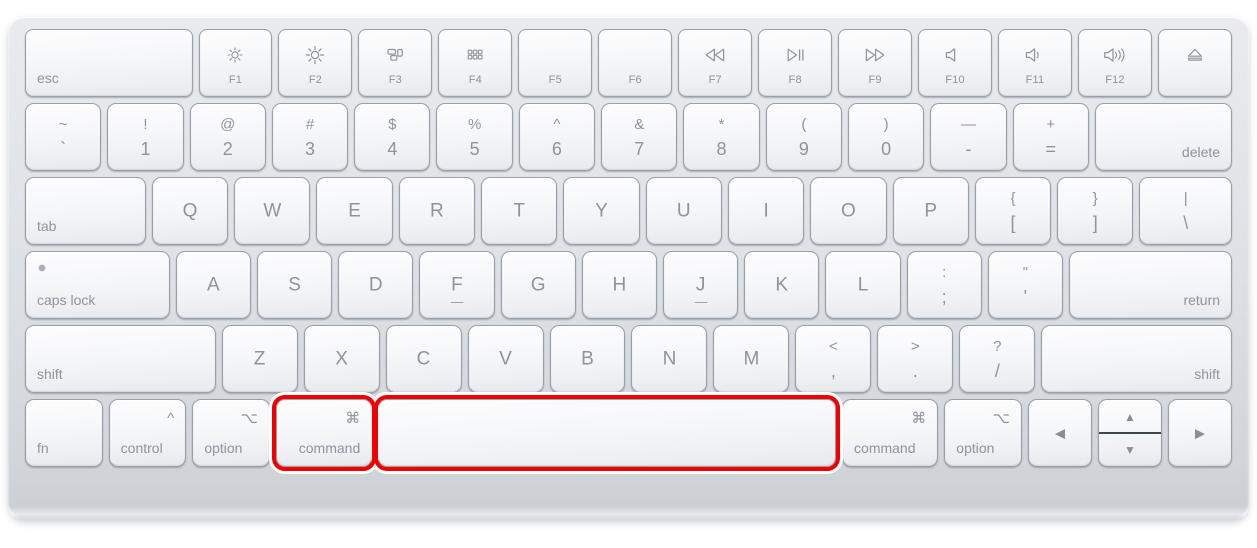  What do you see at coordinates (782, 285) in the screenshot?
I see `key-key-k: K` at bounding box center [782, 285].